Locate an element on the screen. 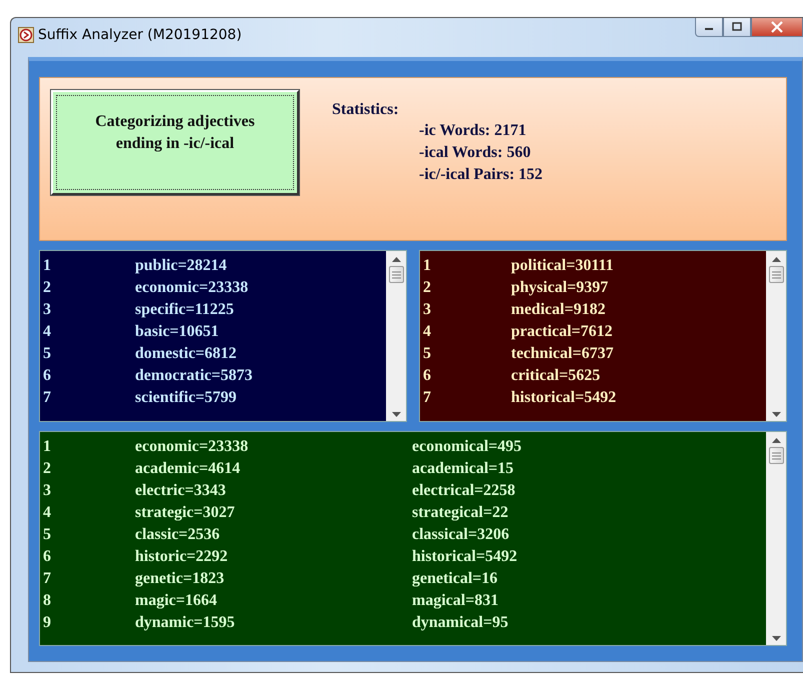  list-box: 1 political=30111 2 physical=9397 3 medical=9182 4 practical=7612 5 technical=6737 6 critical=5625 7 historical=5492 is located at coordinates (593, 336).